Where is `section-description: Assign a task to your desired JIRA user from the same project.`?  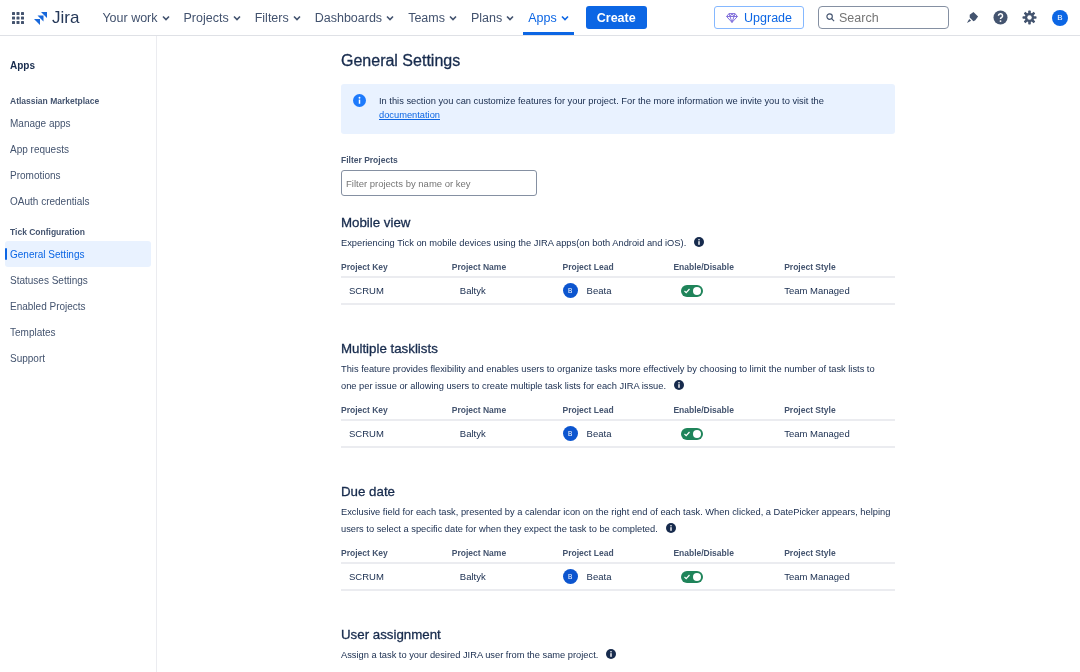
section-description: Assign a task to your desired JIRA user from the same project. is located at coordinates (470, 655).